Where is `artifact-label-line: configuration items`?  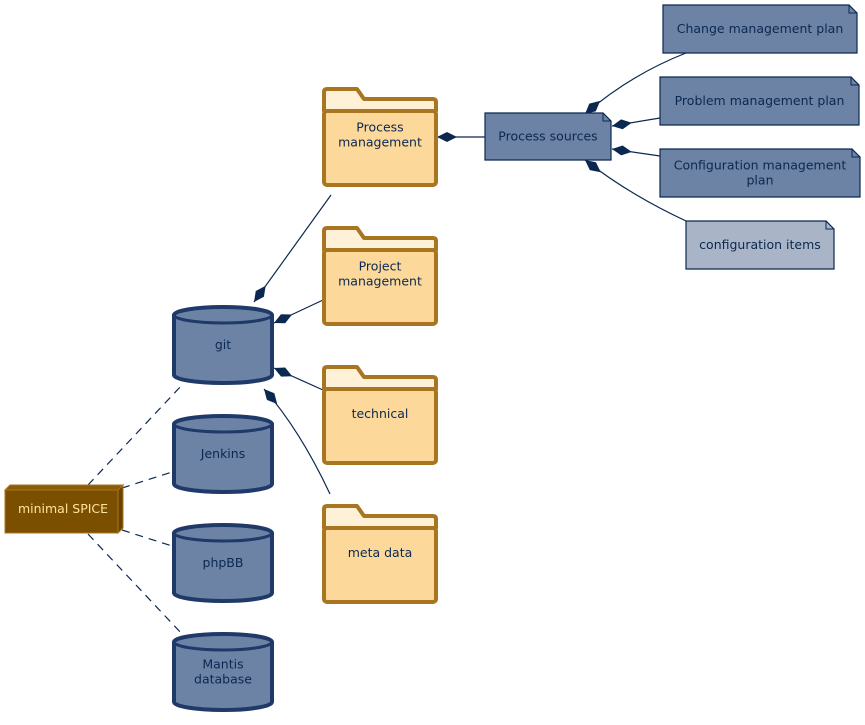 artifact-label-line: configuration items is located at coordinates (760, 244).